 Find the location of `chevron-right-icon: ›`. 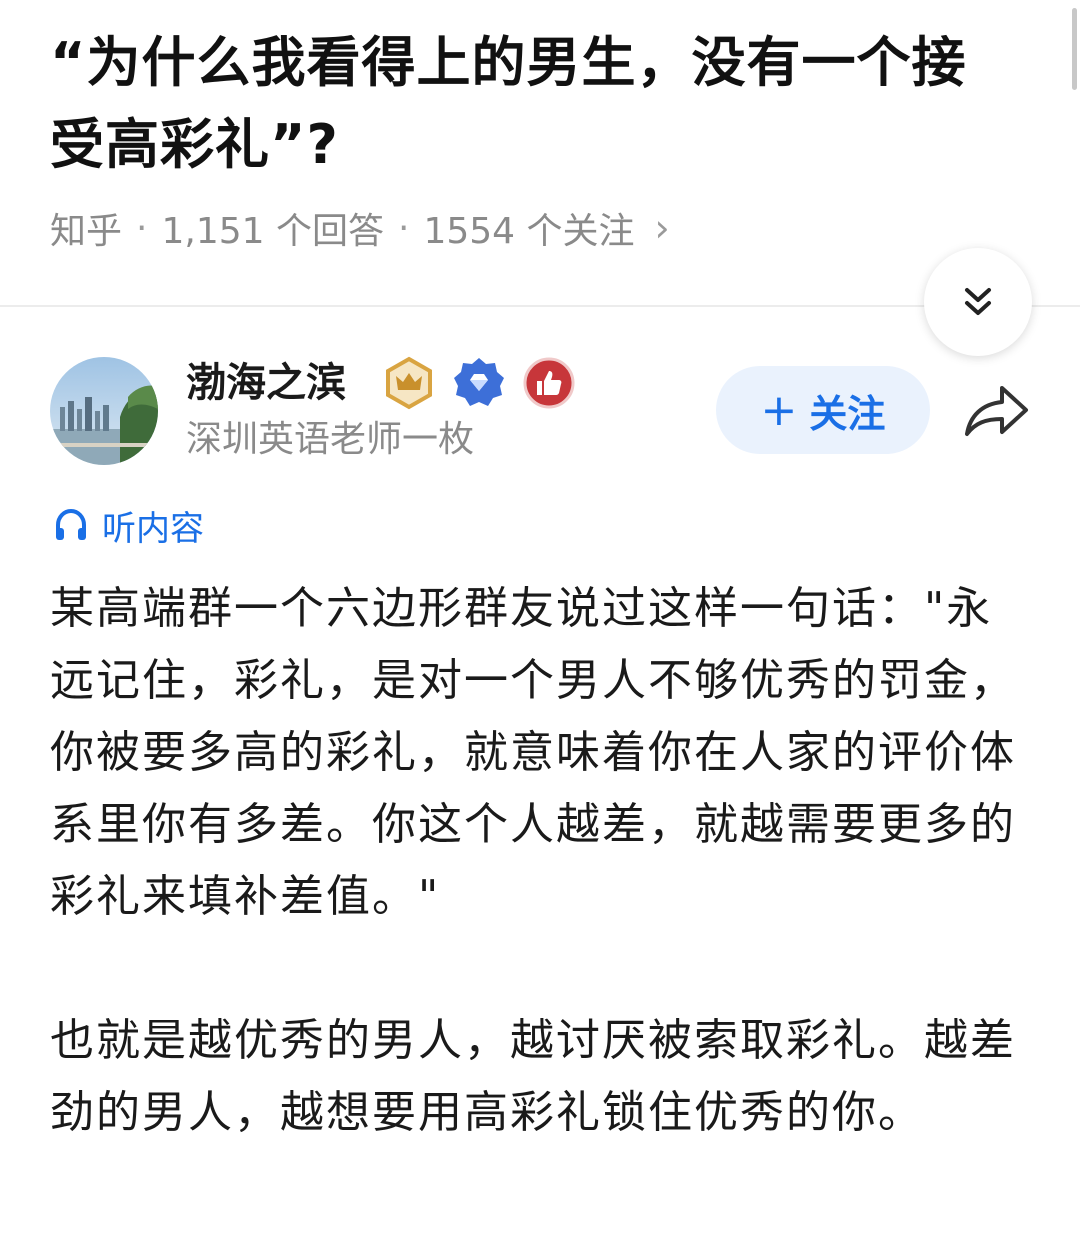

chevron-right-icon: › is located at coordinates (662, 228).